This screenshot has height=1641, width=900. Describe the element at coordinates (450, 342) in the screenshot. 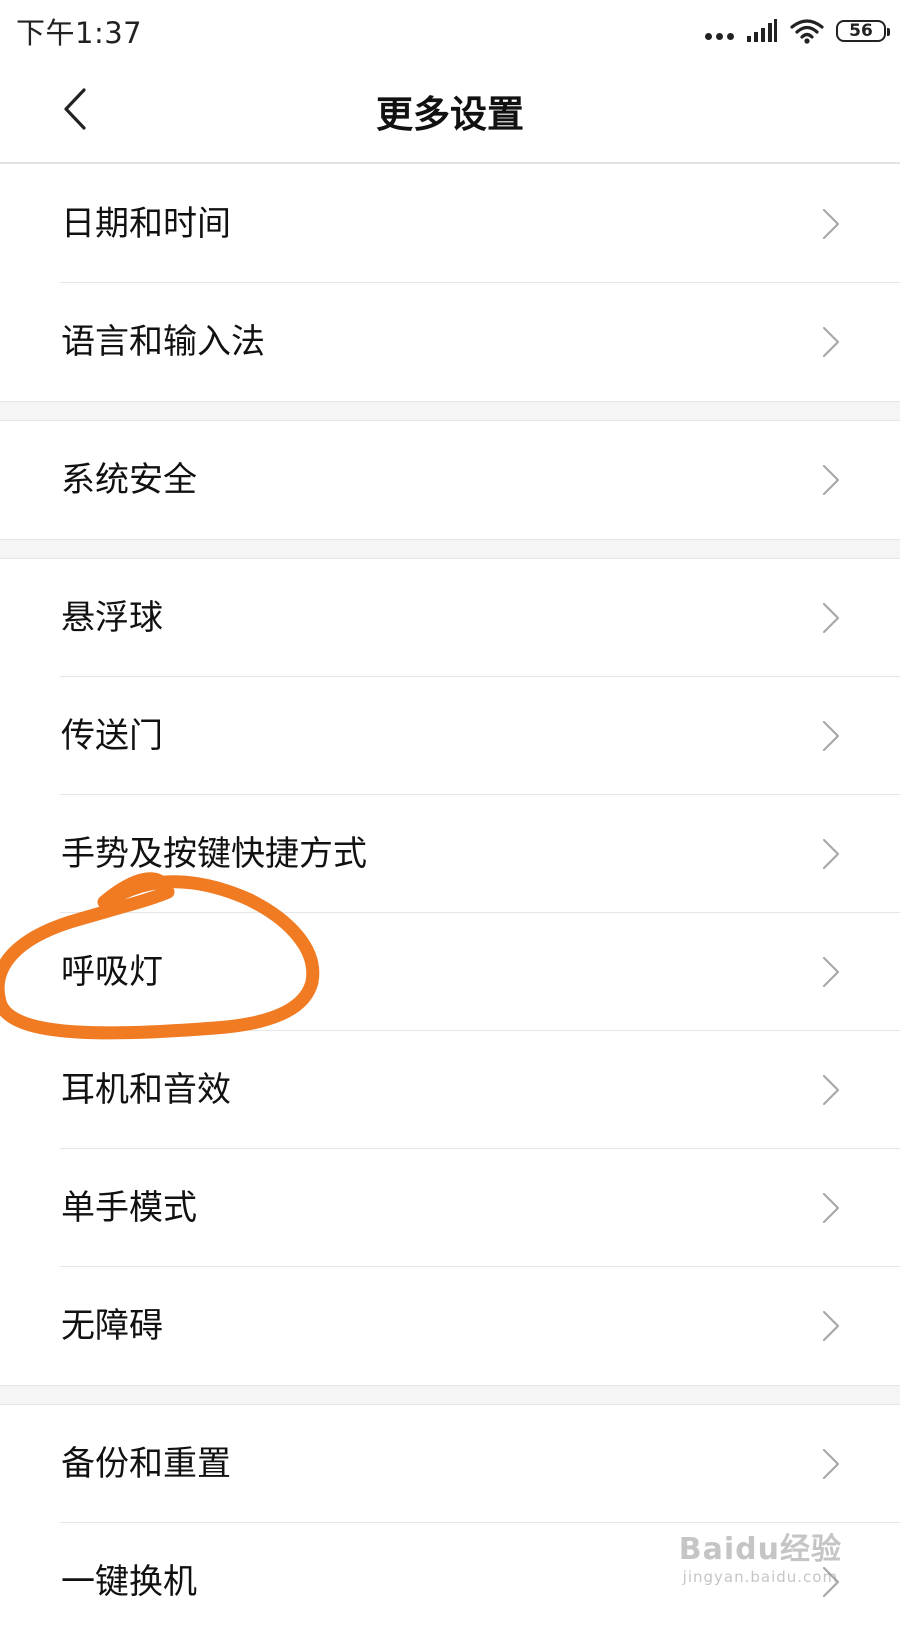

I see `setting-item-language-input: 语言和输入法` at that location.